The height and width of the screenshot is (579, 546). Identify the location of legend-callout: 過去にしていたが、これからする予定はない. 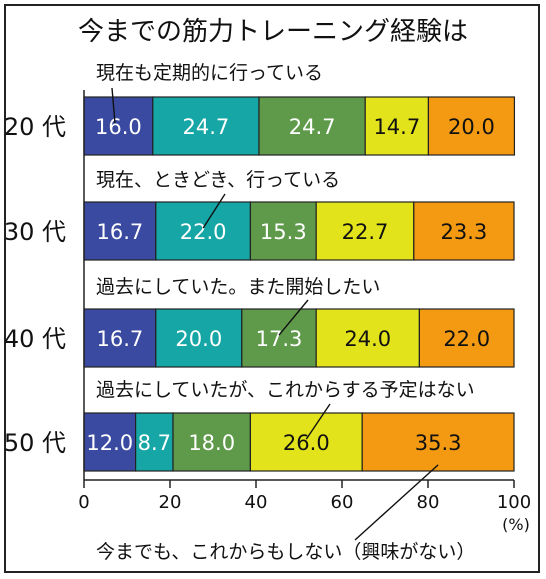
(285, 390).